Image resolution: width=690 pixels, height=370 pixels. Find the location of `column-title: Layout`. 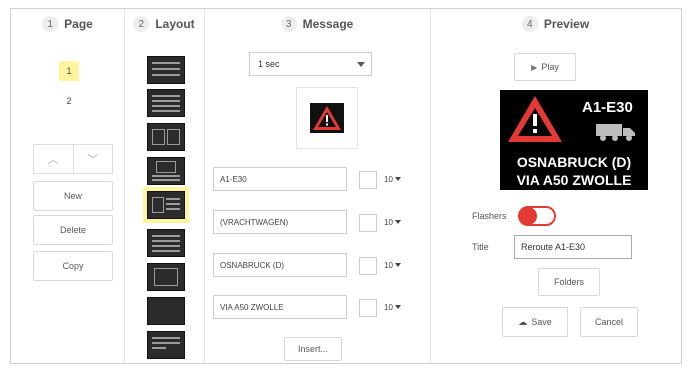

column-title: Layout is located at coordinates (175, 24).